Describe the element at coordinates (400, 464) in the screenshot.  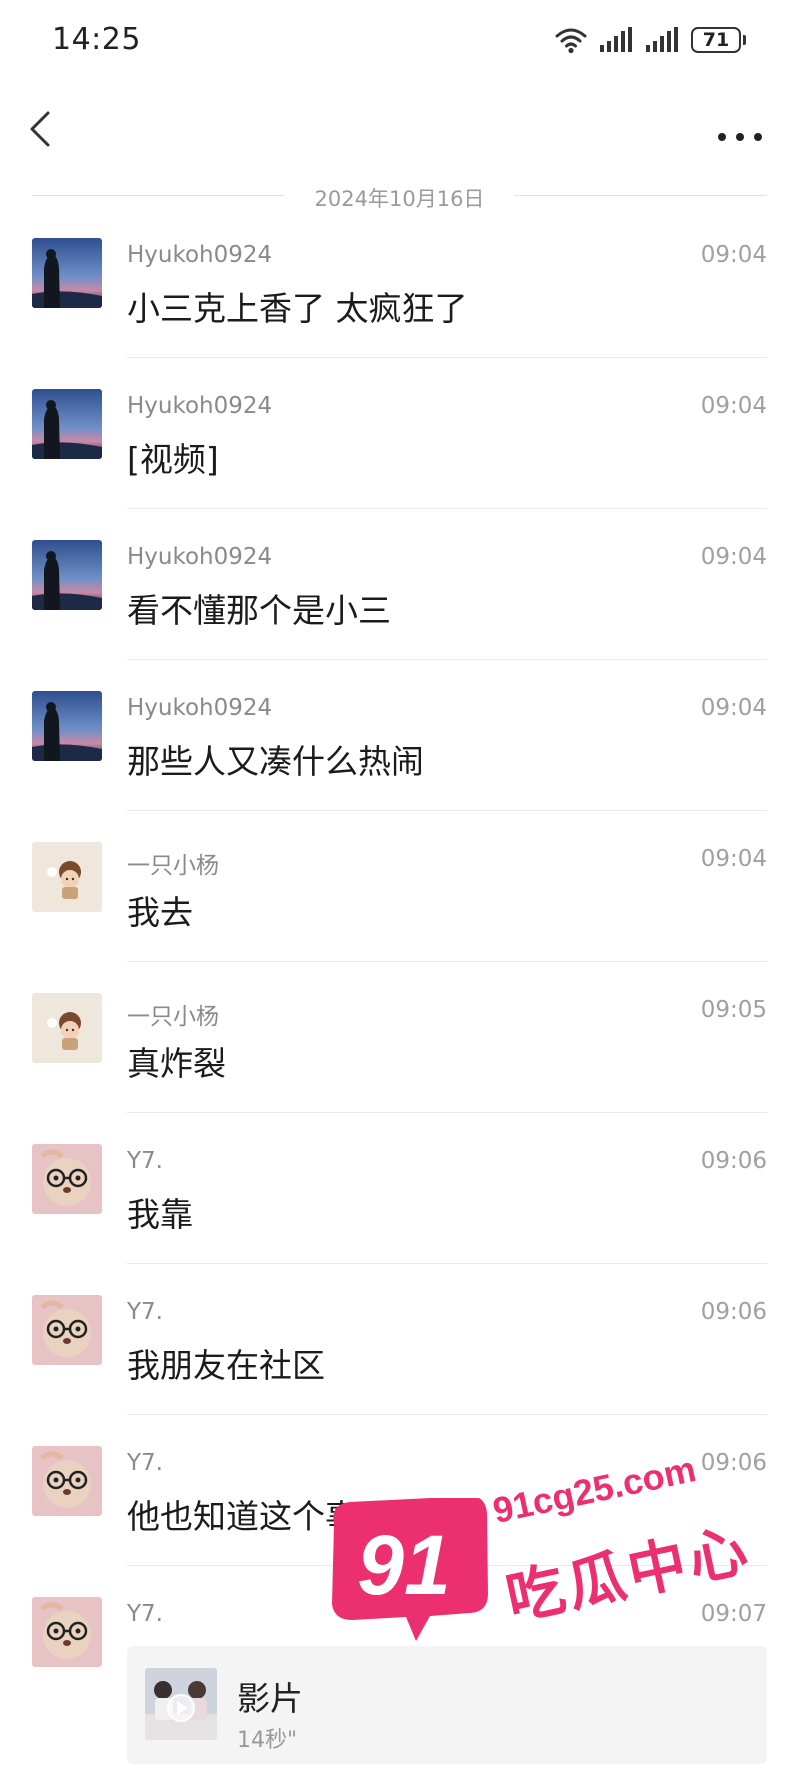
I see `message-item: Hyukoh0924 09:04 [视频]` at that location.